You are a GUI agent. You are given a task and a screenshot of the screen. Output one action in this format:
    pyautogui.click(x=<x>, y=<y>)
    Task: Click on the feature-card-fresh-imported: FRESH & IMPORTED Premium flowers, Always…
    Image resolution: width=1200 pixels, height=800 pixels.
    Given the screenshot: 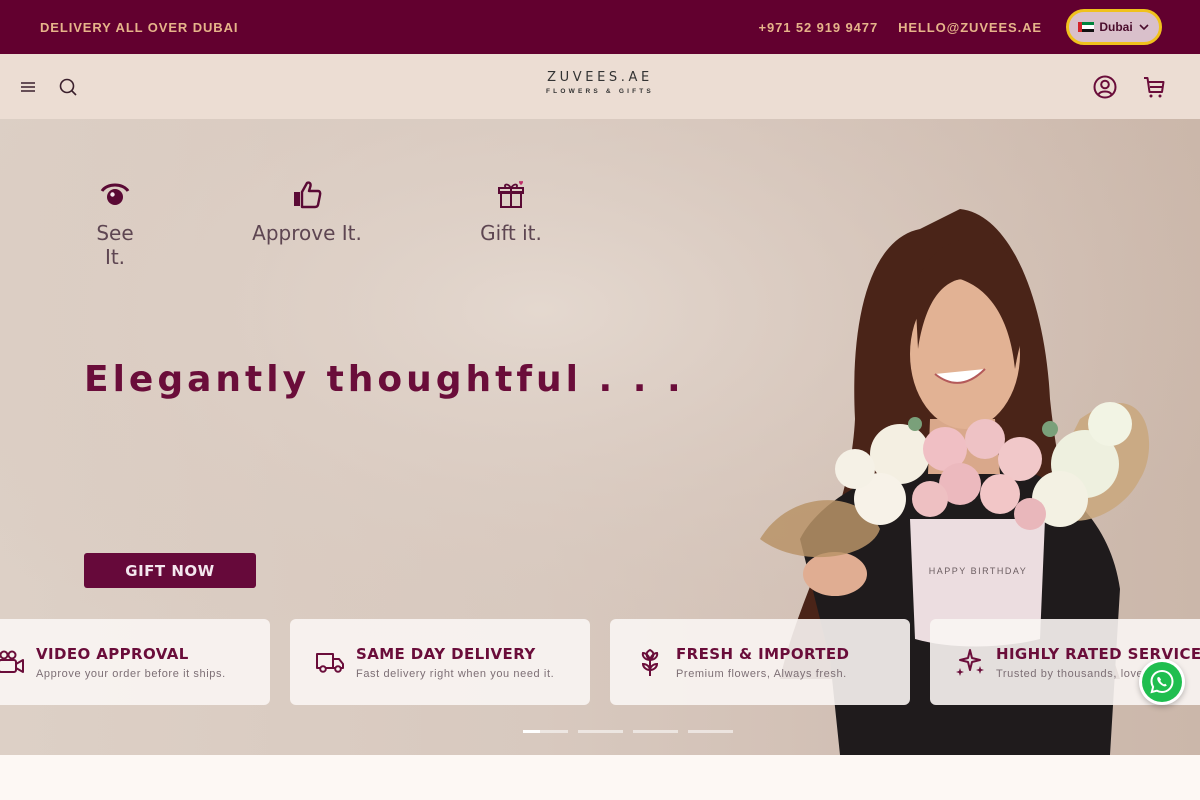 What is the action you would take?
    pyautogui.click(x=760, y=662)
    